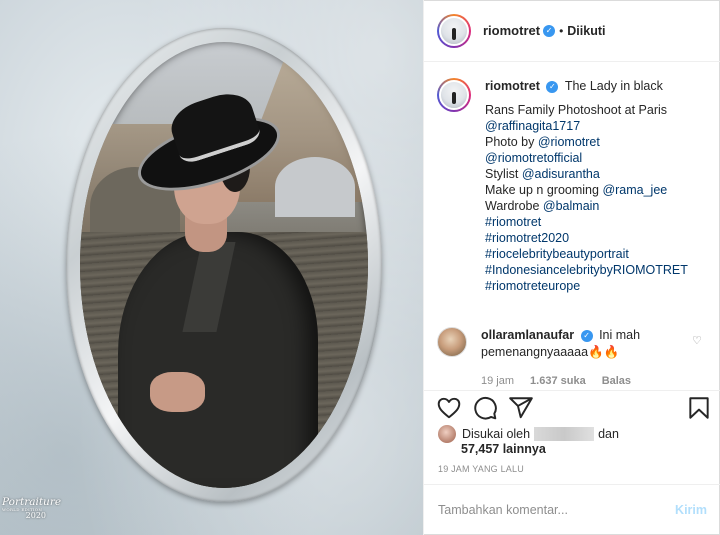 This screenshot has width=720, height=535. What do you see at coordinates (586, 31) in the screenshot?
I see `follow-button: Diikuti` at bounding box center [586, 31].